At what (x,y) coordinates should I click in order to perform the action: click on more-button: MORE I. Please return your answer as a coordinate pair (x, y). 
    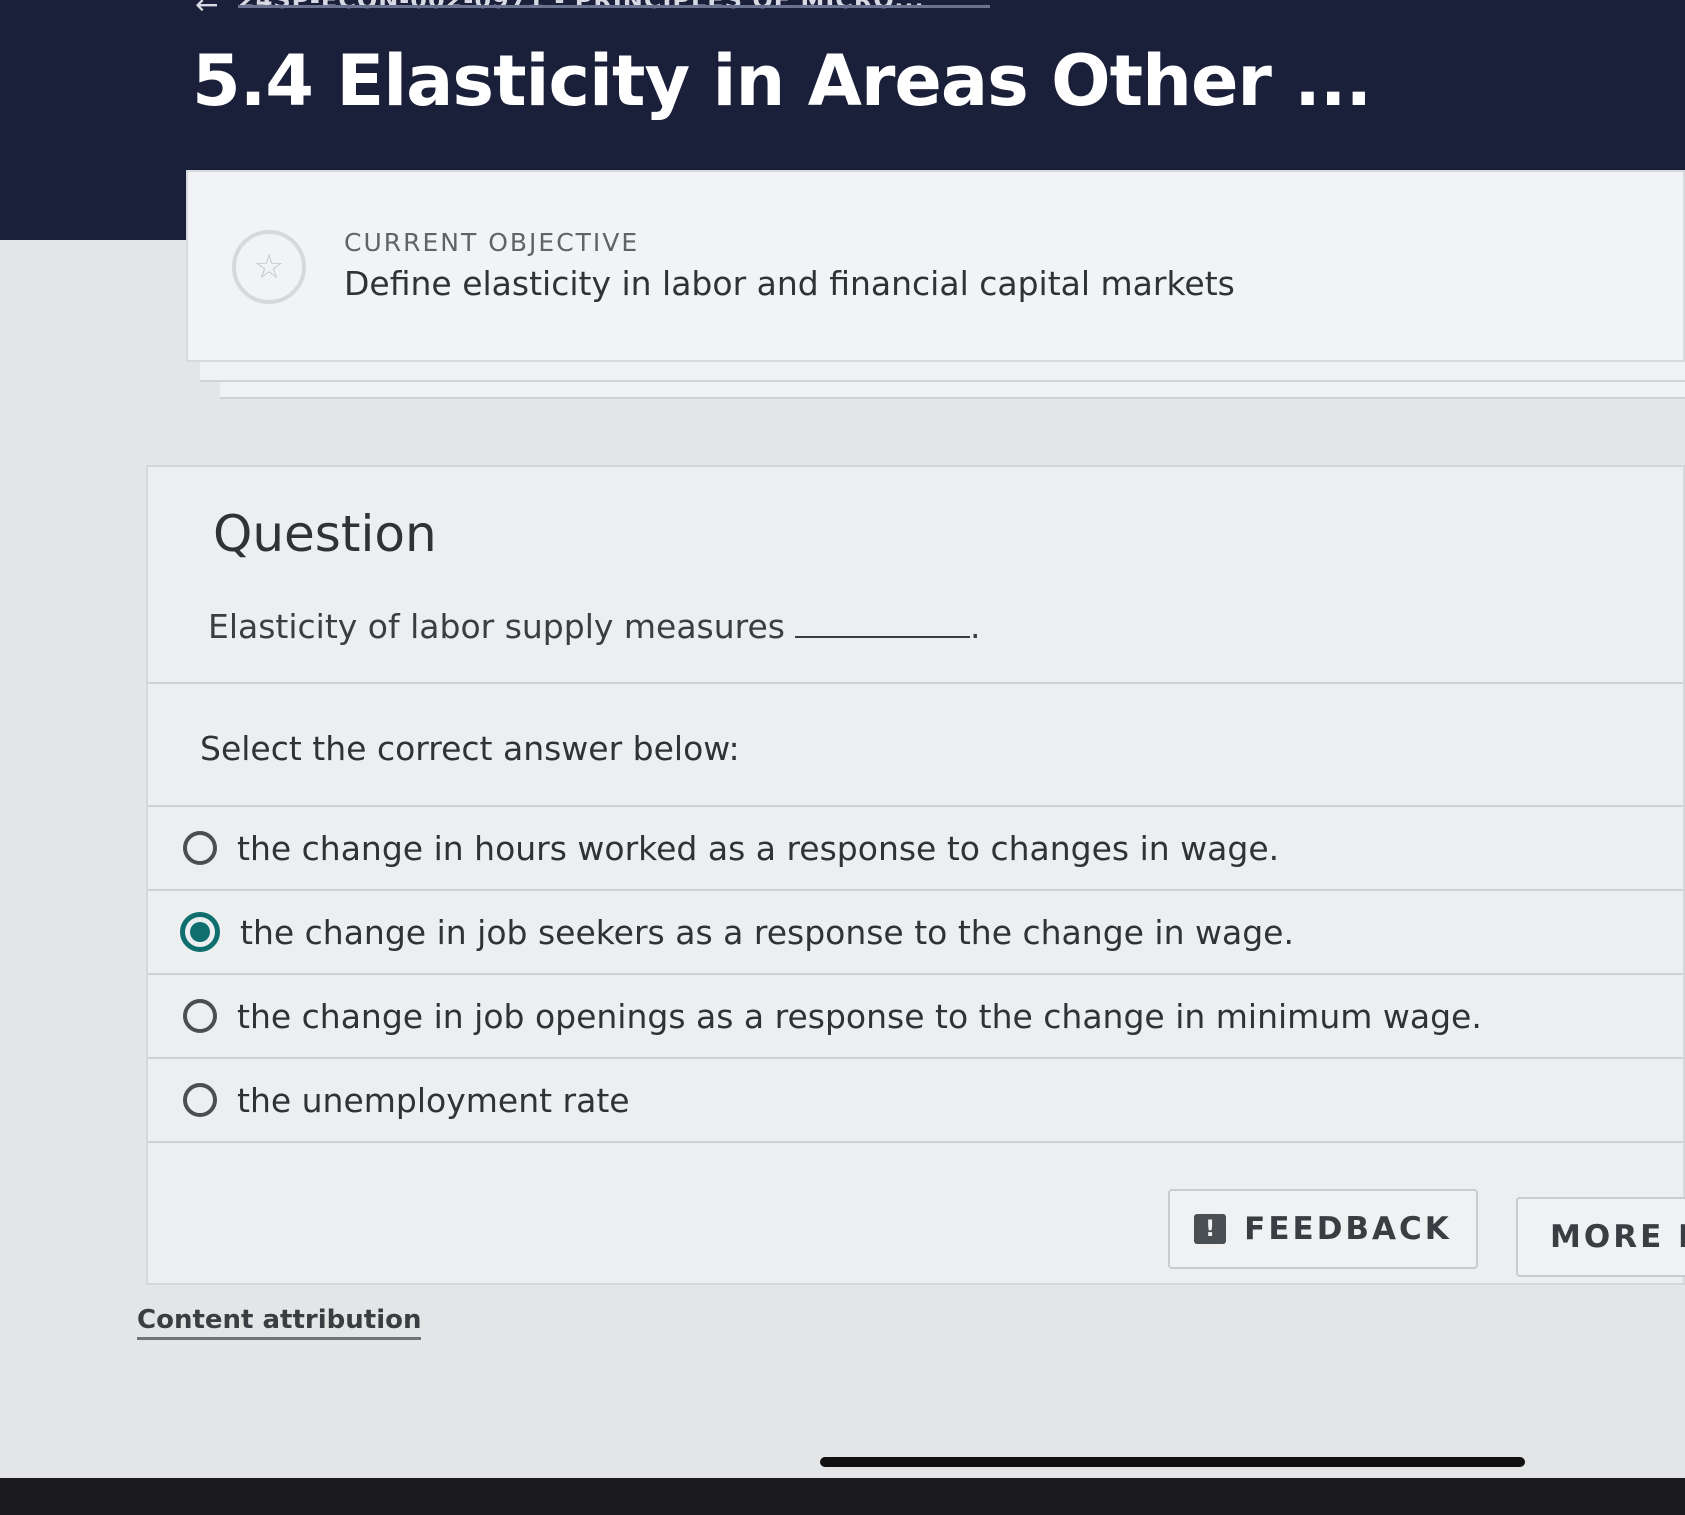
    Looking at the image, I should click on (1600, 1237).